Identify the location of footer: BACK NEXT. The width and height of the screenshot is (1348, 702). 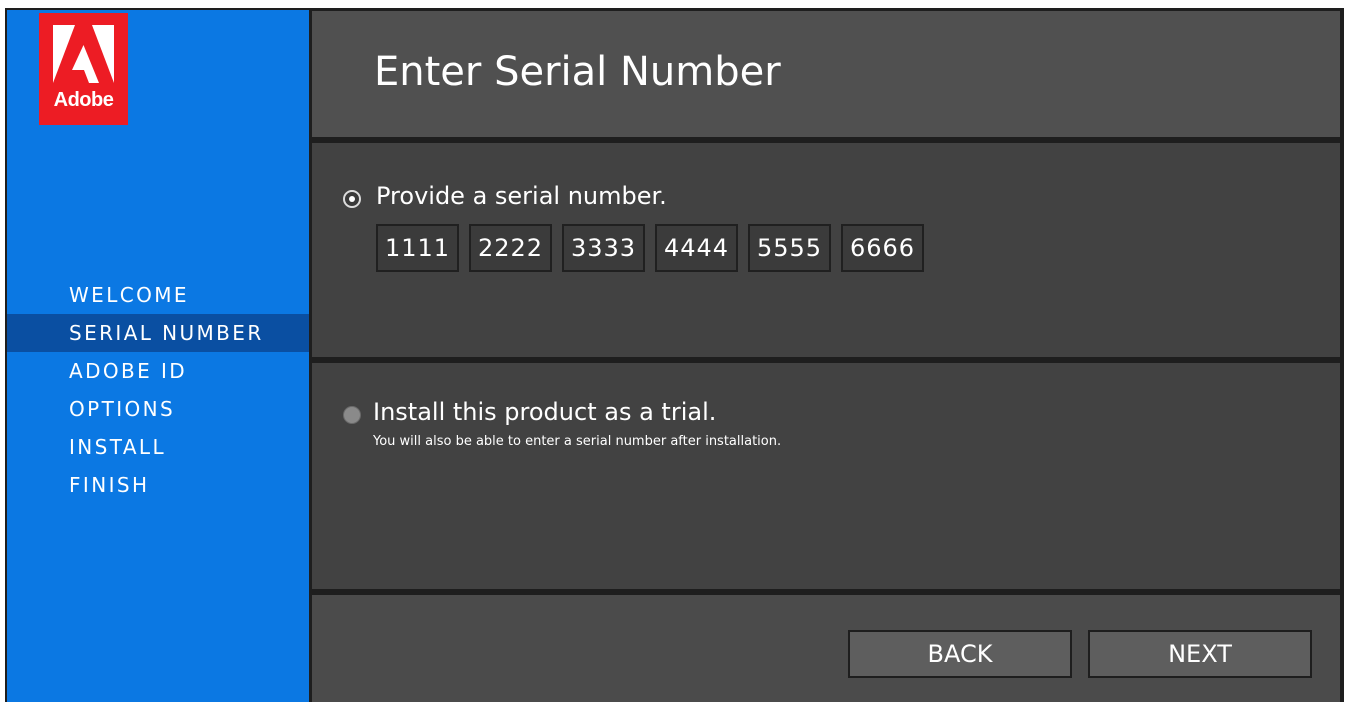
(826, 648).